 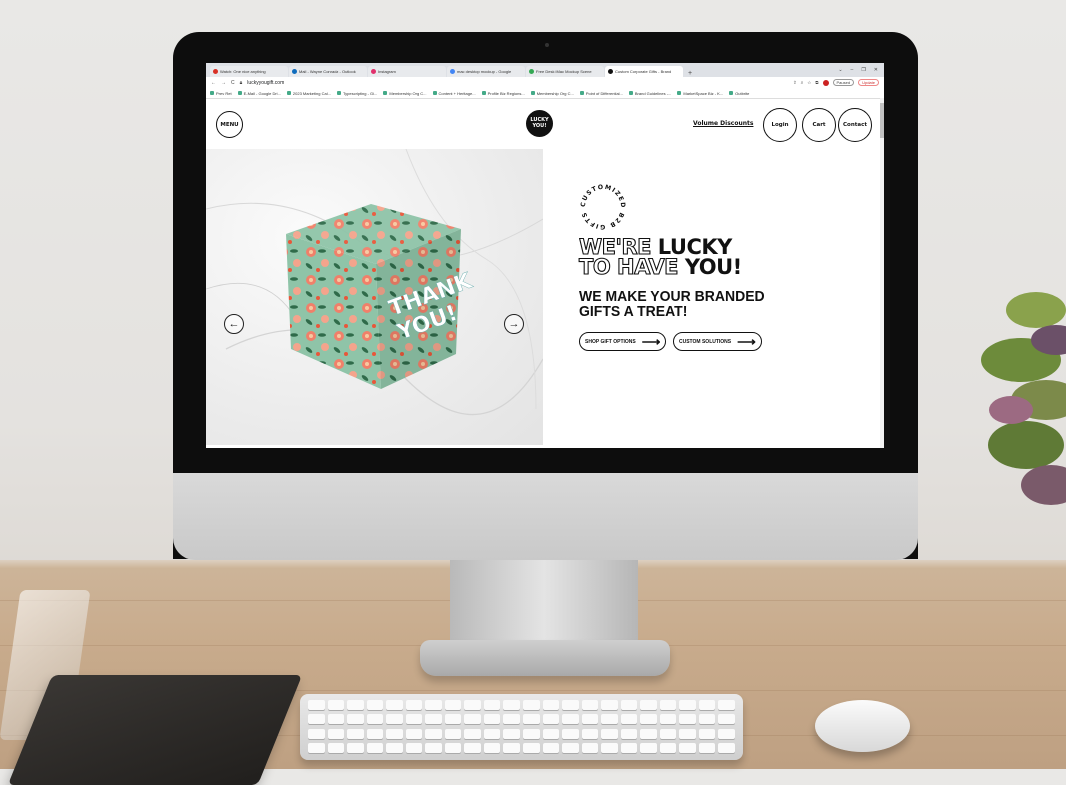 I want to click on gift-box-image: THANK YOU!, so click(x=381, y=296).